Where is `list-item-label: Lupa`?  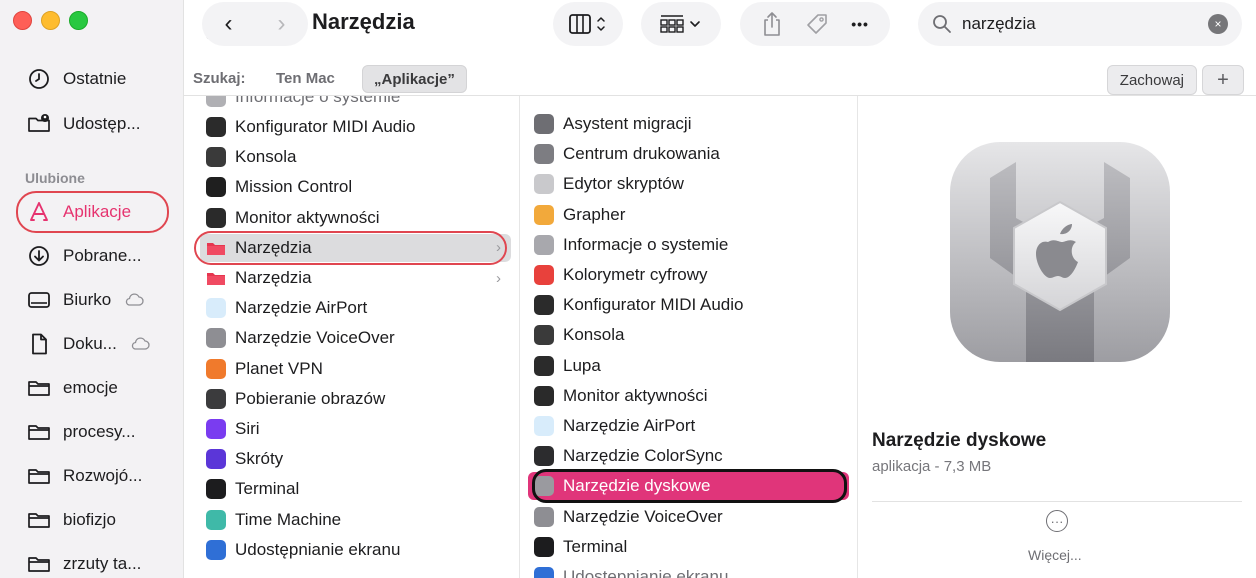 list-item-label: Lupa is located at coordinates (582, 365).